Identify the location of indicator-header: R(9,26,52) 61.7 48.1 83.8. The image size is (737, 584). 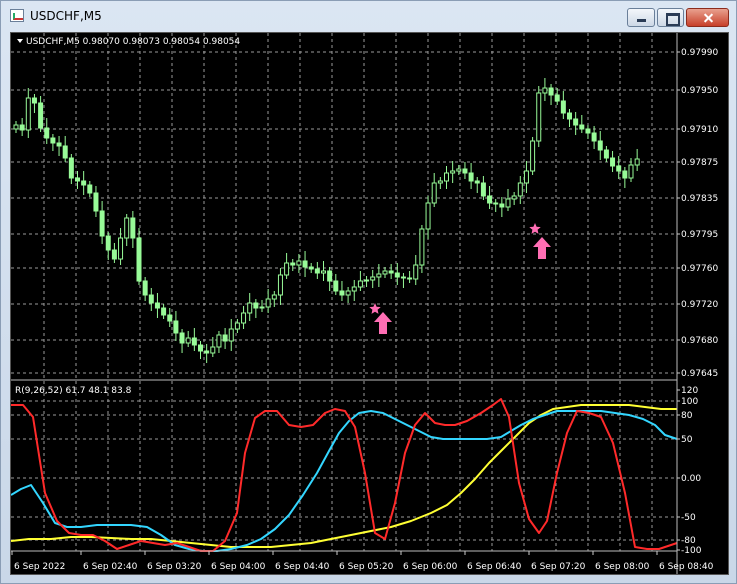
(73, 391).